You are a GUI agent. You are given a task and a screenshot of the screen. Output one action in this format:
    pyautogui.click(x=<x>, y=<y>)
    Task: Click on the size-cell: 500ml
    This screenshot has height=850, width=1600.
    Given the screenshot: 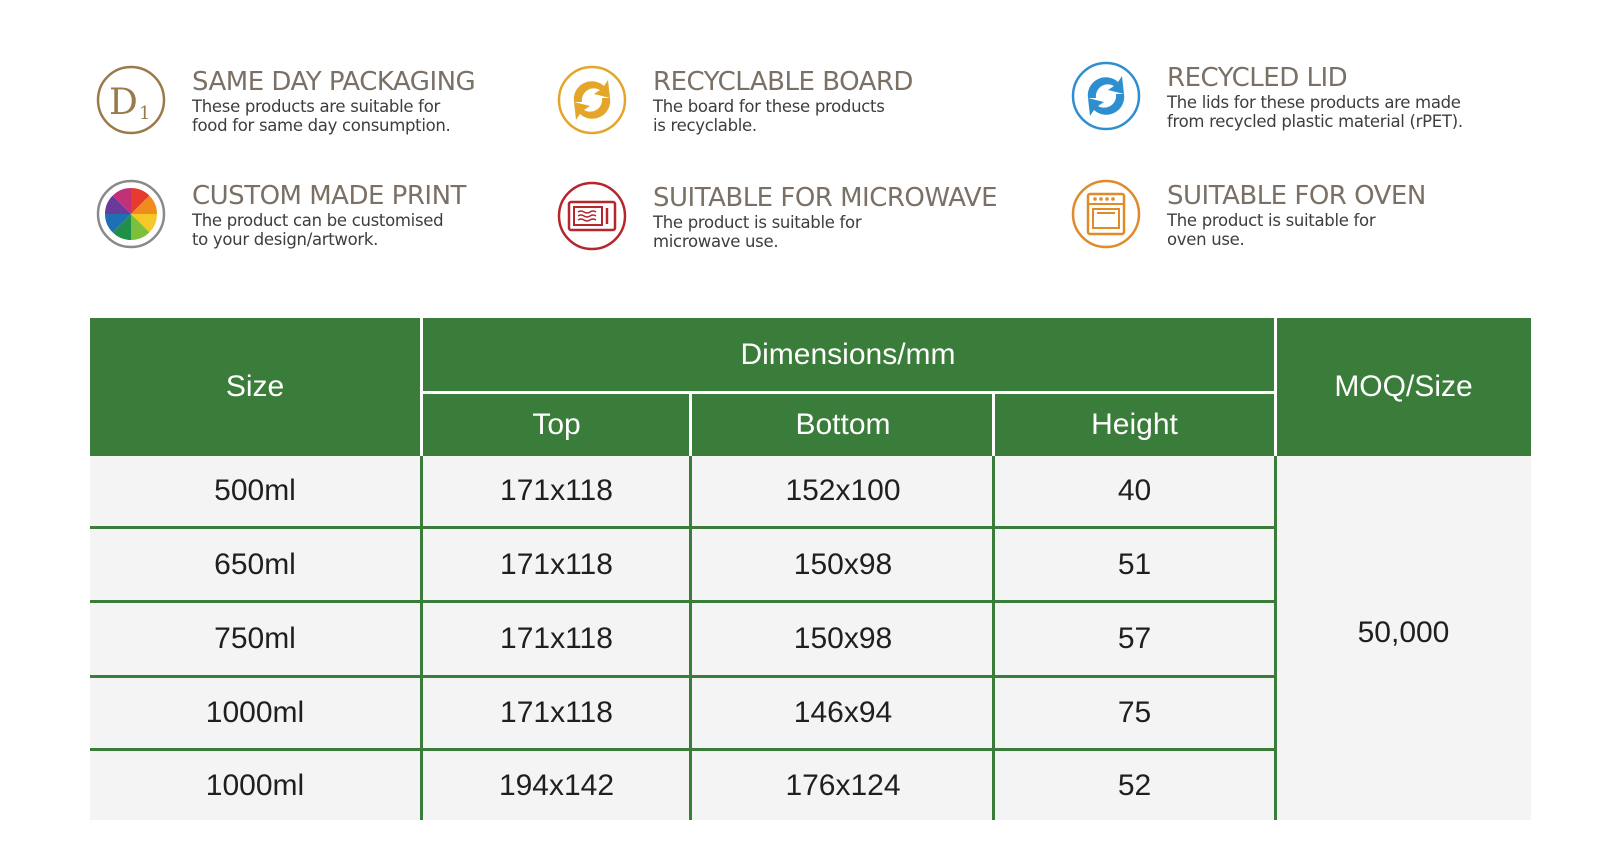 What is the action you would take?
    pyautogui.click(x=255, y=491)
    